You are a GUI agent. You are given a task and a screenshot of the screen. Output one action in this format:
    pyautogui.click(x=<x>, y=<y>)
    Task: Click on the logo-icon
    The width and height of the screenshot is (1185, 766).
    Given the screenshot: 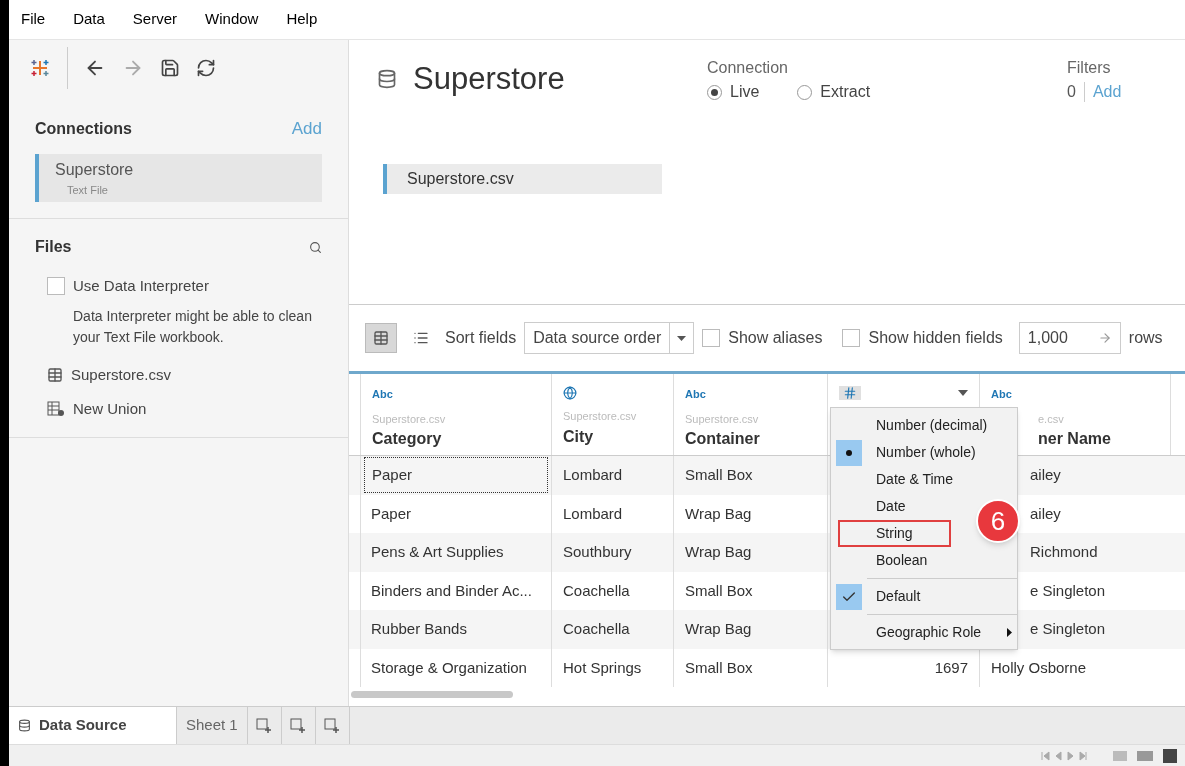 What is the action you would take?
    pyautogui.click(x=40, y=68)
    